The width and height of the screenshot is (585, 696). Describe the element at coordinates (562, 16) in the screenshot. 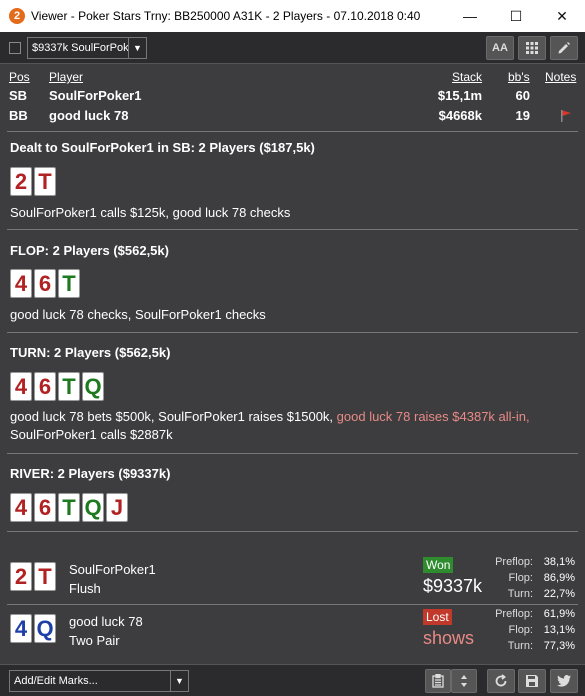

I see `close-button: ✕` at that location.